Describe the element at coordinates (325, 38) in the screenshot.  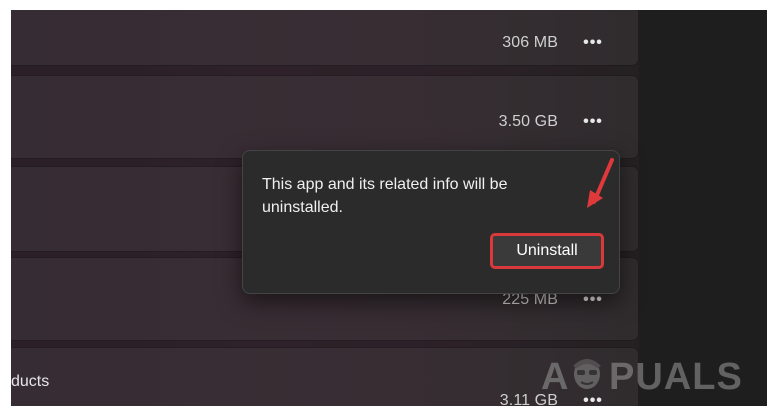
I see `app-list-item: 306 MB •••` at that location.